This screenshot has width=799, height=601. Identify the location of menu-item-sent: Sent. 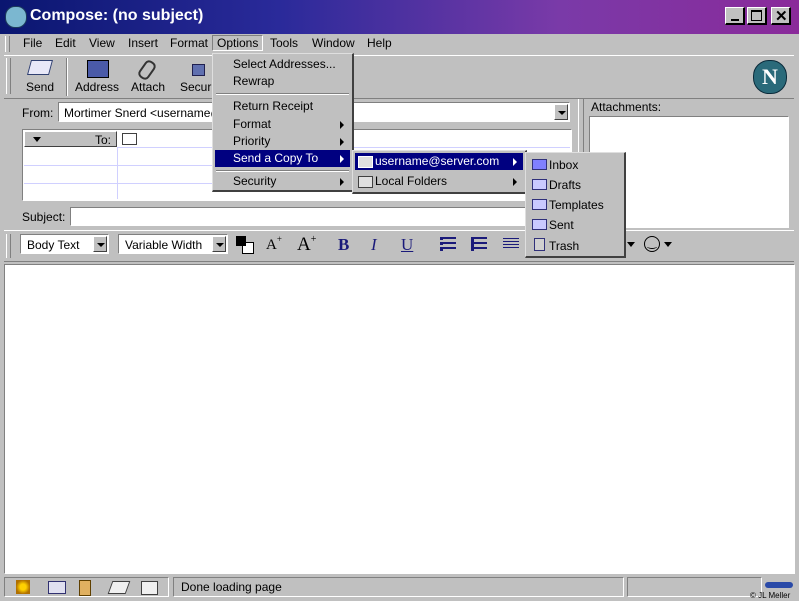
(575, 225).